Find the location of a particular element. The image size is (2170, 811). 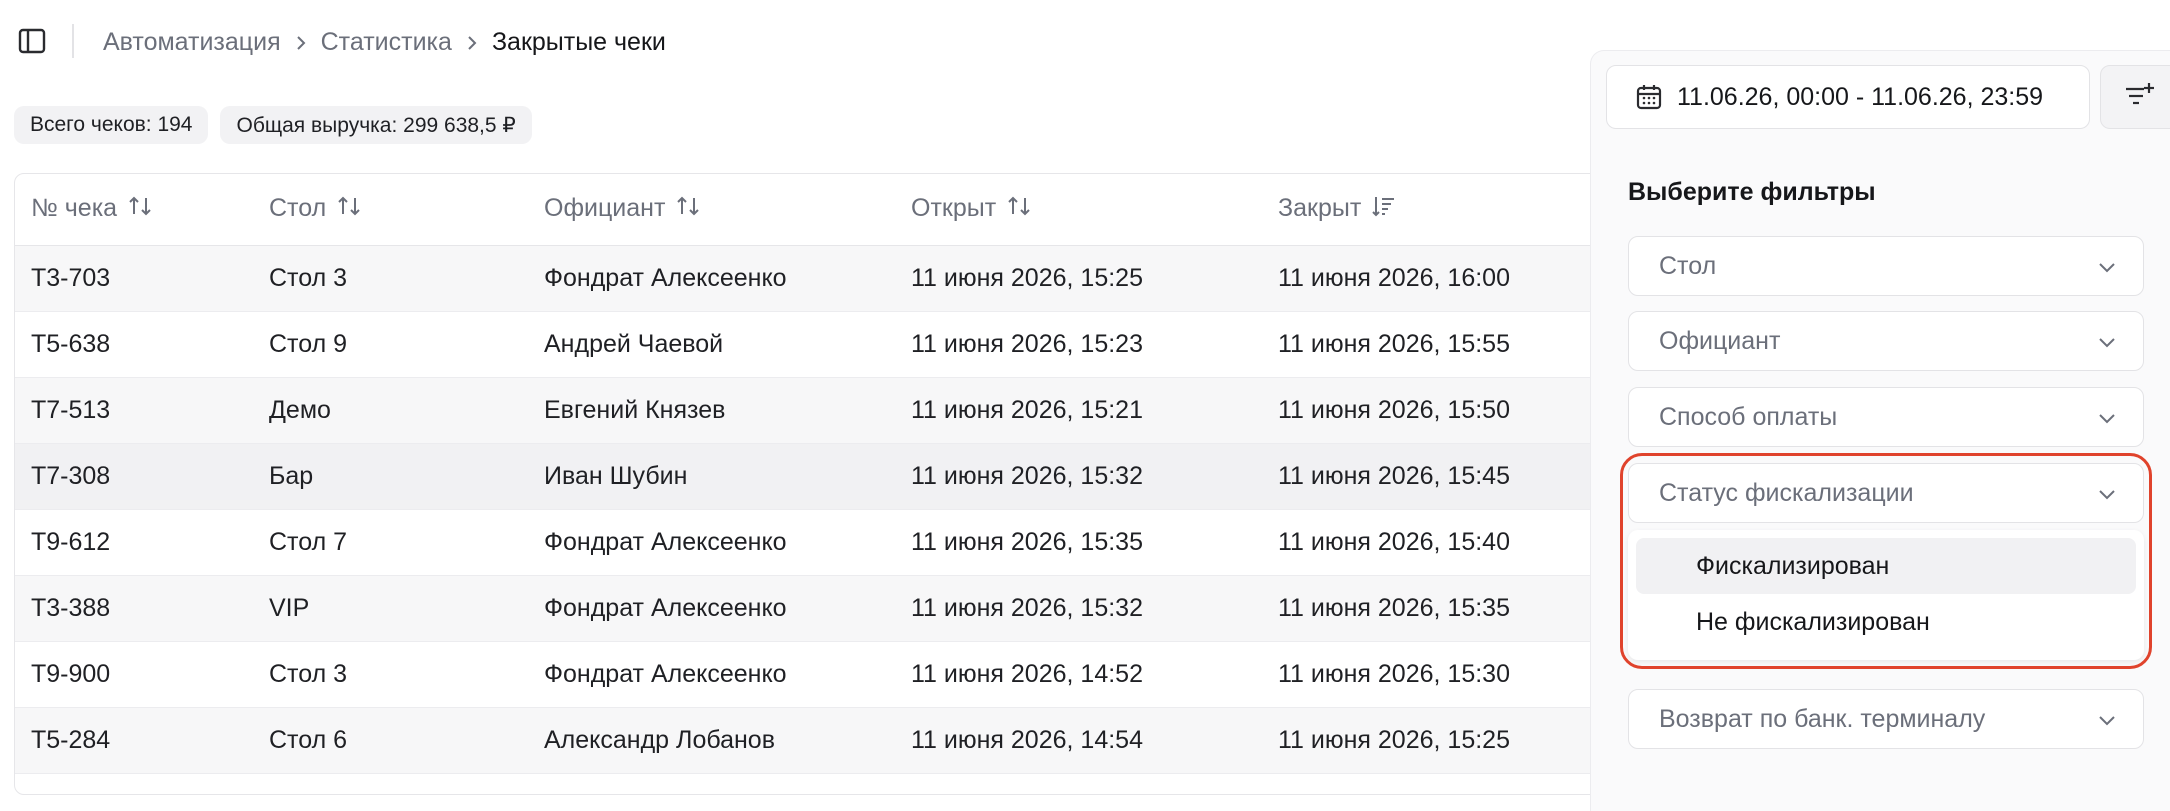

cell-check-number: T9-900 is located at coordinates (134, 674).